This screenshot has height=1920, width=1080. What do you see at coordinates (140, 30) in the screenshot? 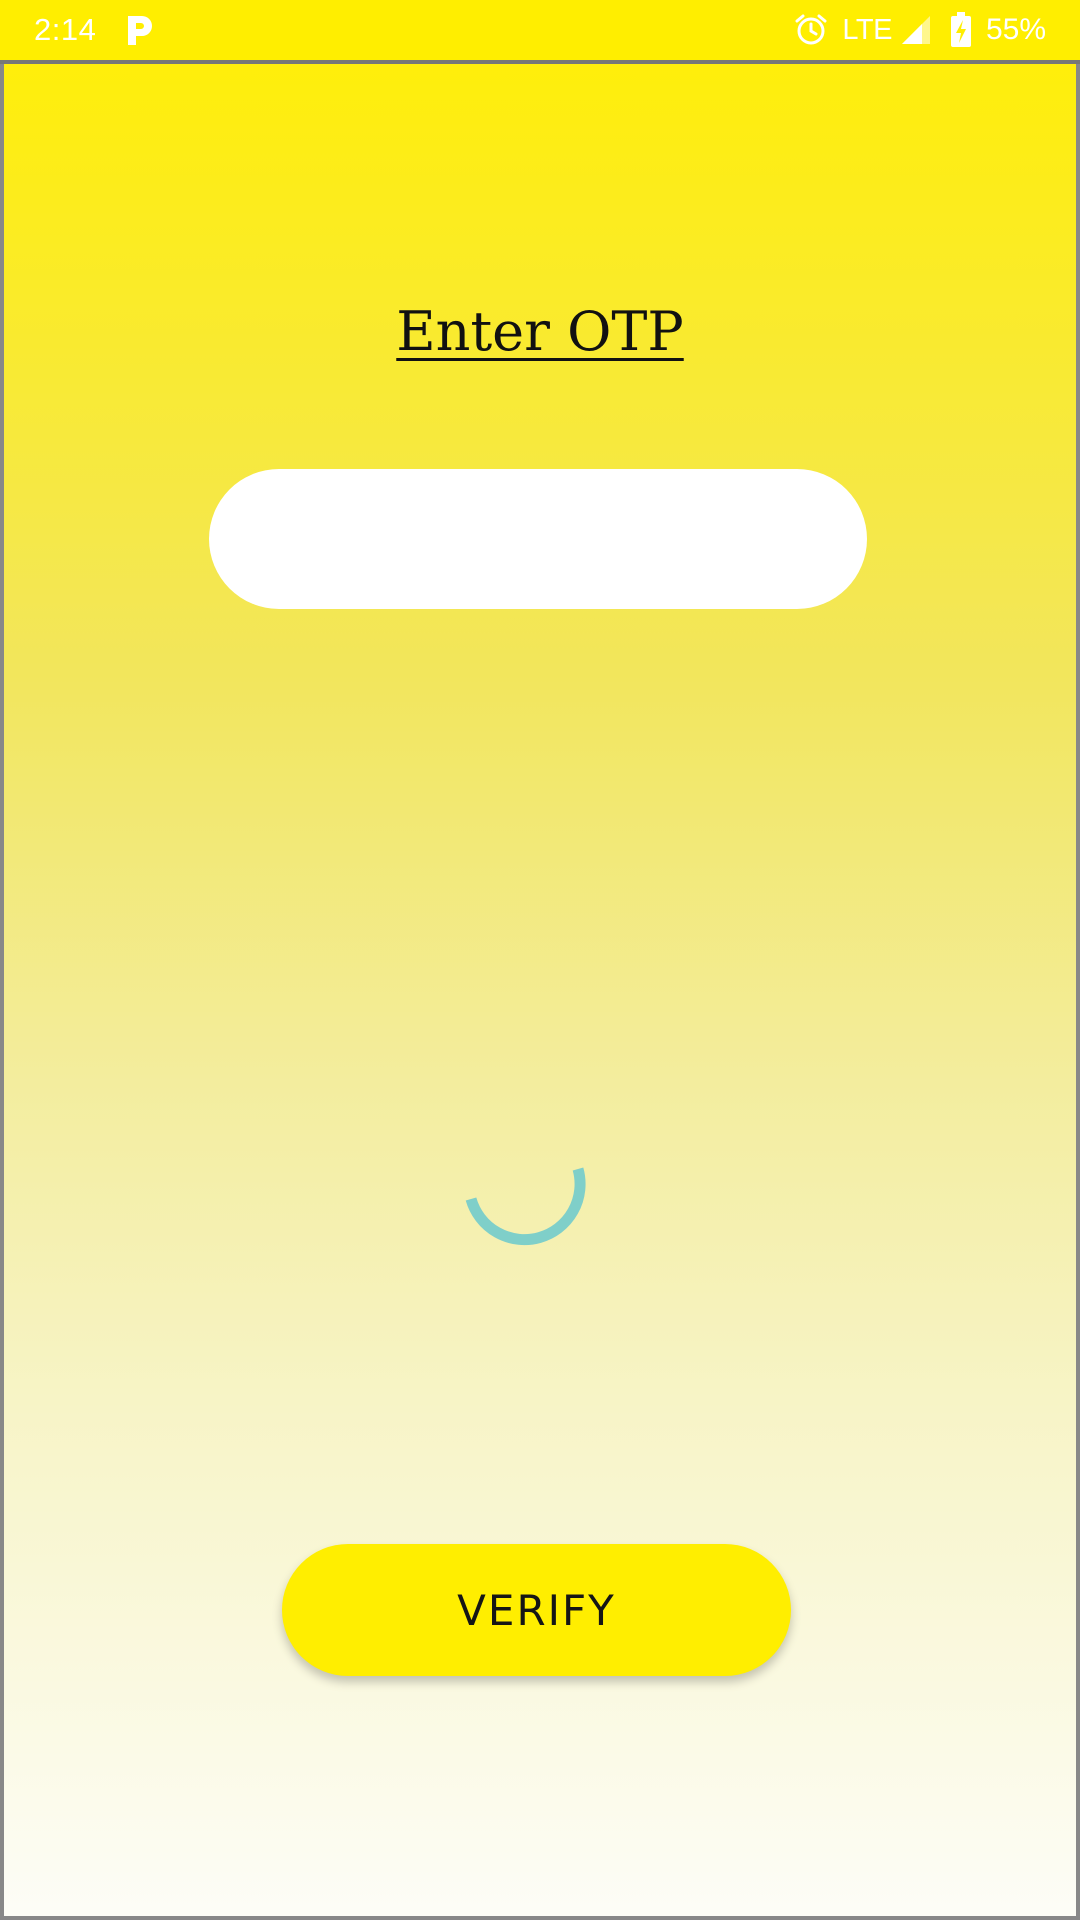
I see `parking-p-icon` at bounding box center [140, 30].